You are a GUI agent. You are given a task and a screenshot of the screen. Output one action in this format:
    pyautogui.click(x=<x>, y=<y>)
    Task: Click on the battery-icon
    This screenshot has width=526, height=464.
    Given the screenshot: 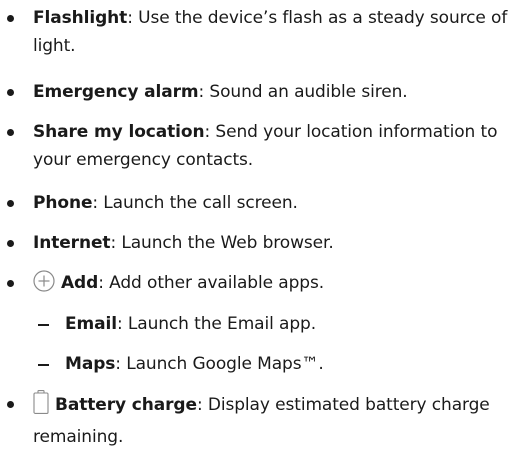 What is the action you would take?
    pyautogui.click(x=41, y=406)
    